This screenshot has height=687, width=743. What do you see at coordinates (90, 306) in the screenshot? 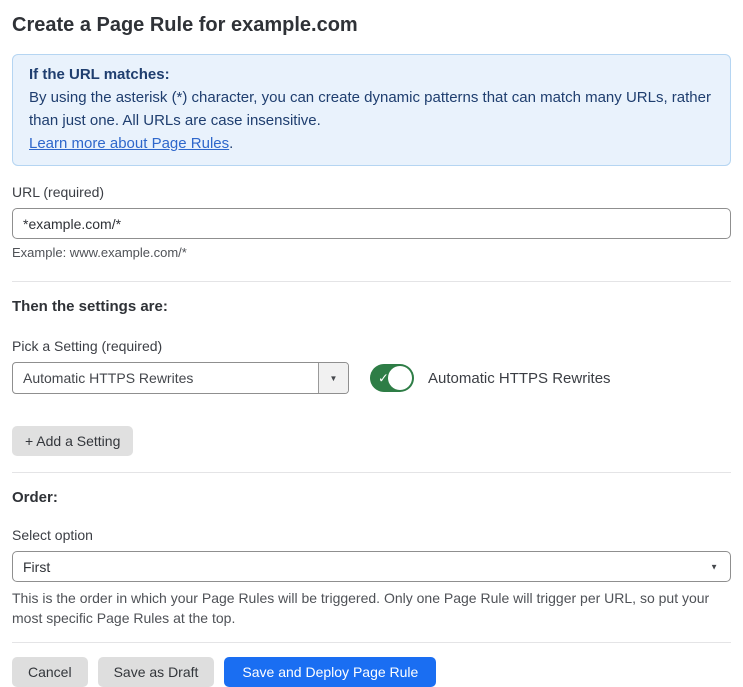
I see `settings-section-heading: Then the settings are:` at bounding box center [90, 306].